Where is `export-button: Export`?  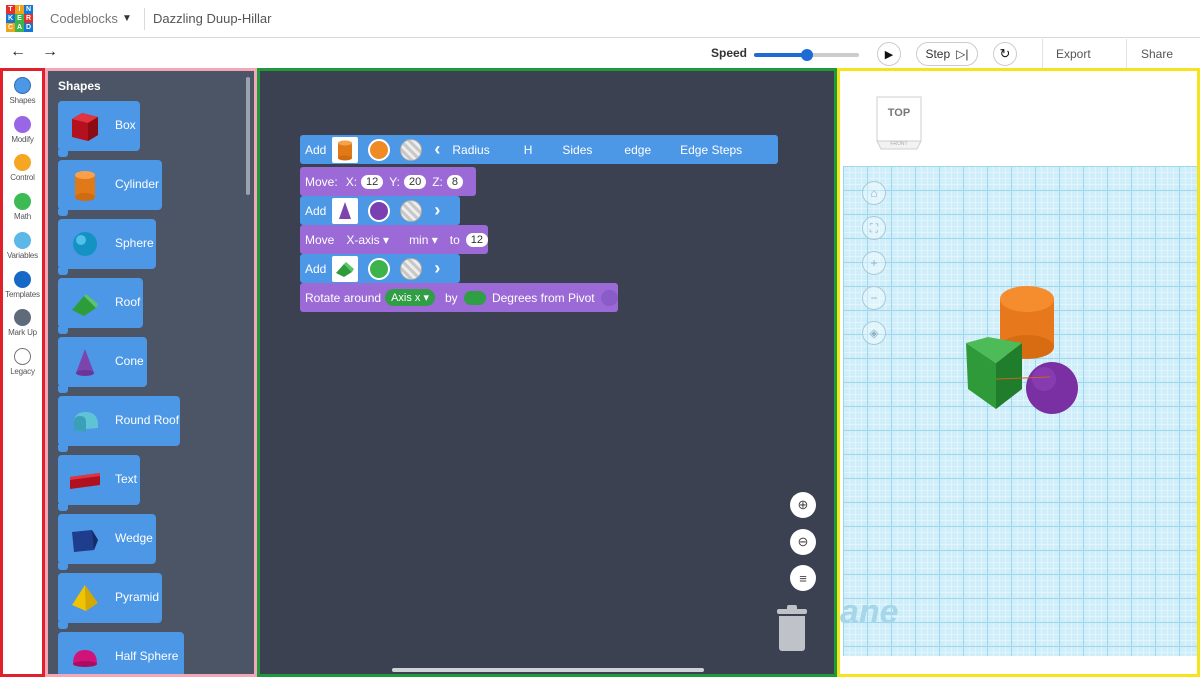
export-button: Export is located at coordinates (1073, 54).